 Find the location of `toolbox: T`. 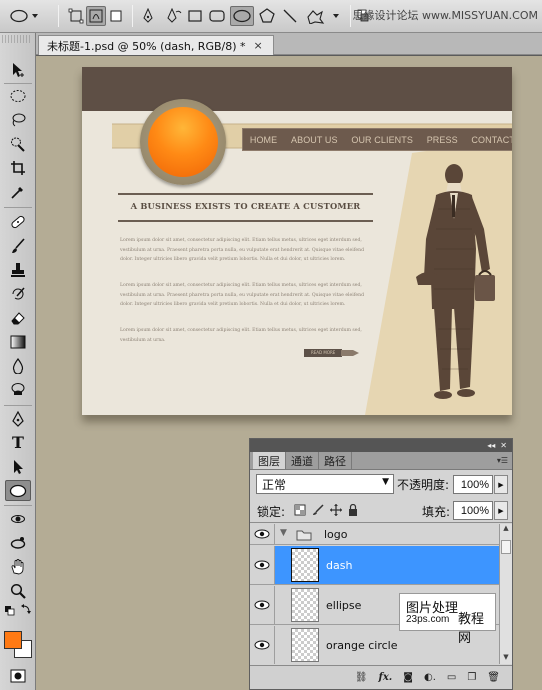

toolbox: T is located at coordinates (18, 361).